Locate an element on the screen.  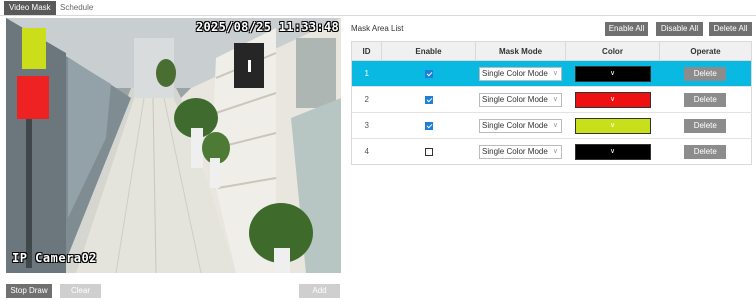
tab-schedule: Schedule is located at coordinates (76, 8).